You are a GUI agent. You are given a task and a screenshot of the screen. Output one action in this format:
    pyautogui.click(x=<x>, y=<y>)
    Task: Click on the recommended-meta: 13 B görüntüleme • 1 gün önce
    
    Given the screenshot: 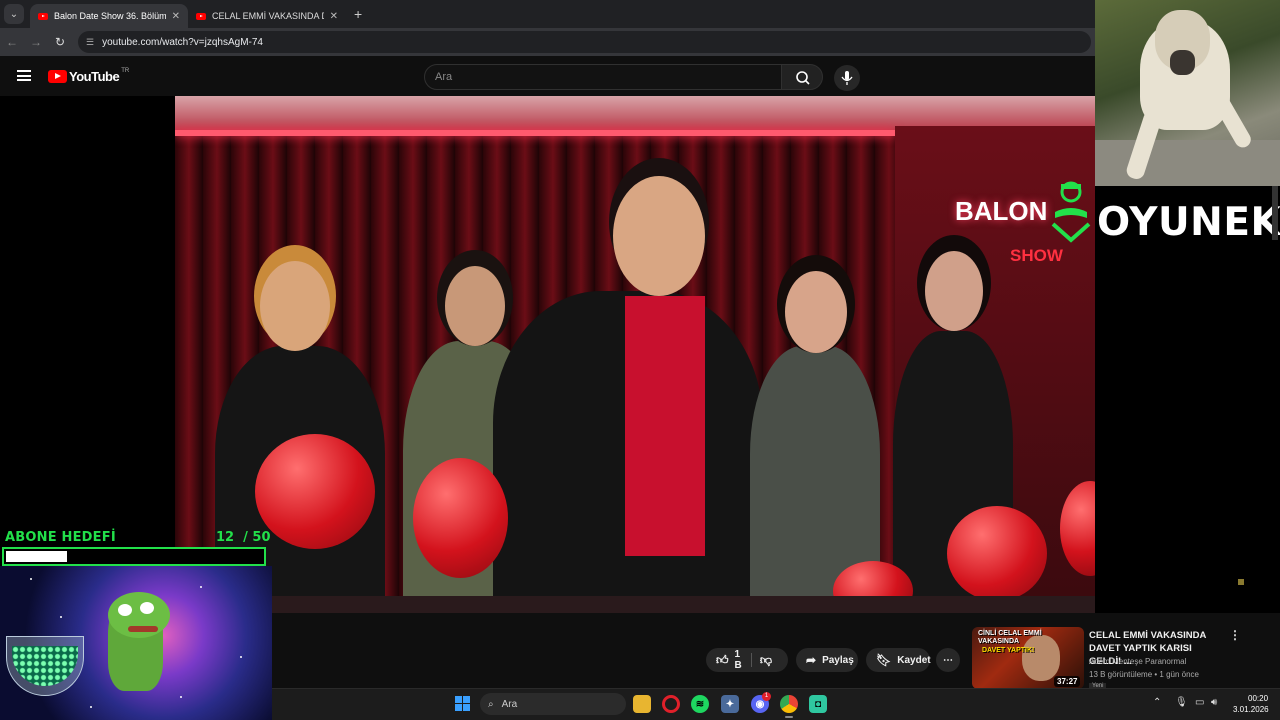 What is the action you would take?
    pyautogui.click(x=1144, y=674)
    